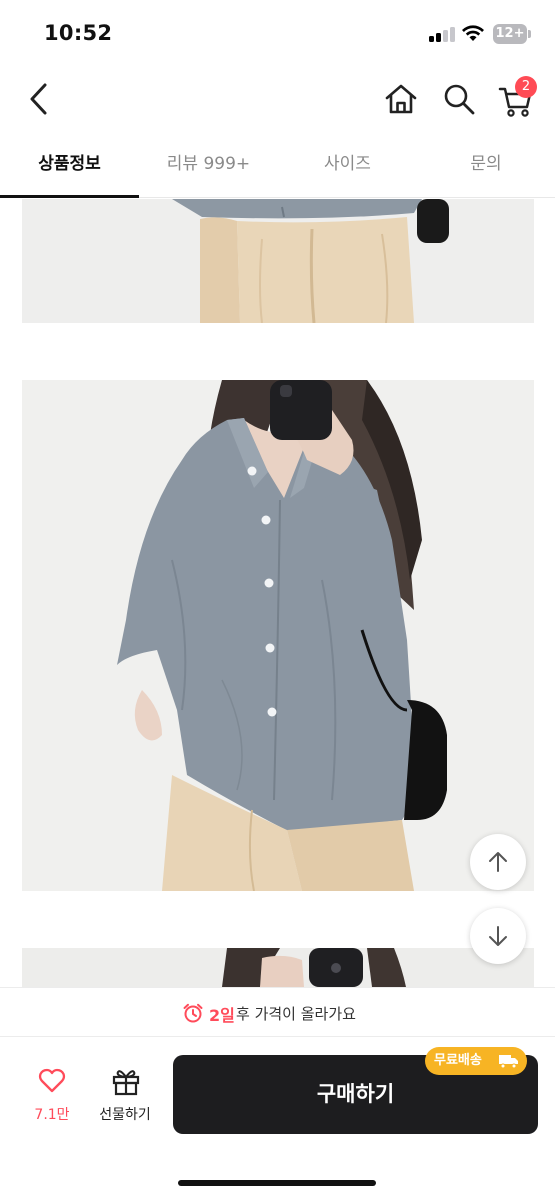 Image resolution: width=555 pixels, height=1200 pixels. What do you see at coordinates (510, 34) in the screenshot?
I see `battery-indicator: 12+` at bounding box center [510, 34].